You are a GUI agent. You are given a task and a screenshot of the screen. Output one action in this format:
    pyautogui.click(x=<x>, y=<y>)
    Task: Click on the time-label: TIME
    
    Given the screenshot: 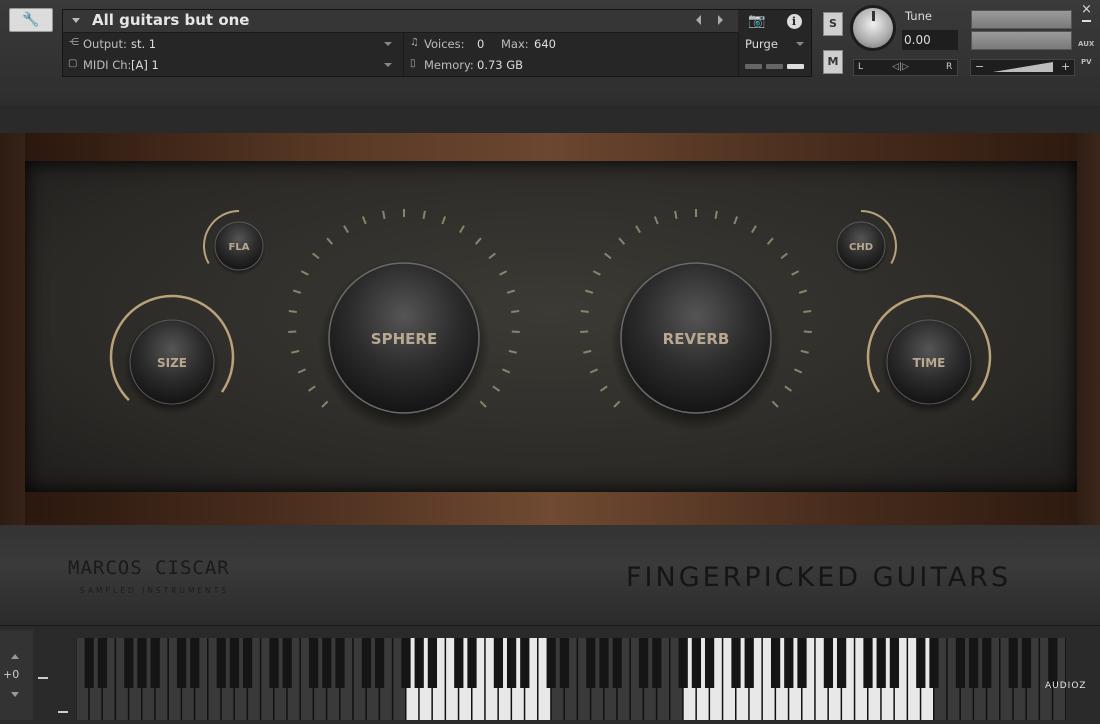 What is the action you would take?
    pyautogui.click(x=929, y=363)
    